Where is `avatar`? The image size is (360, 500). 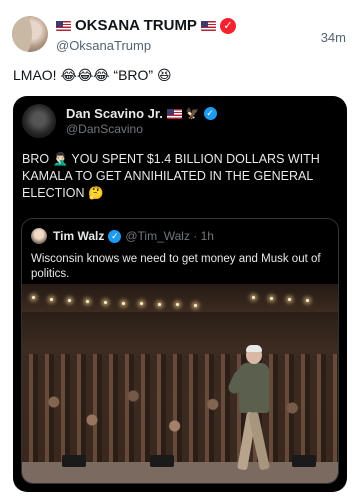
avatar is located at coordinates (30, 34).